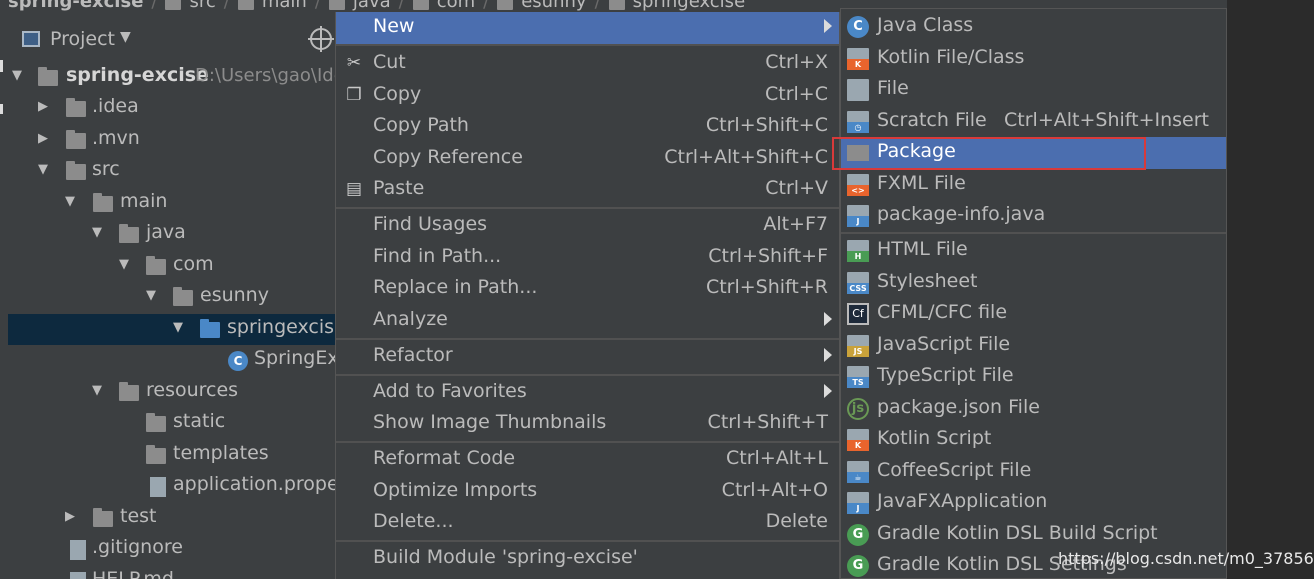 The height and width of the screenshot is (579, 1314). Describe the element at coordinates (82, 39) in the screenshot. I see `project-view-selector: Project` at that location.